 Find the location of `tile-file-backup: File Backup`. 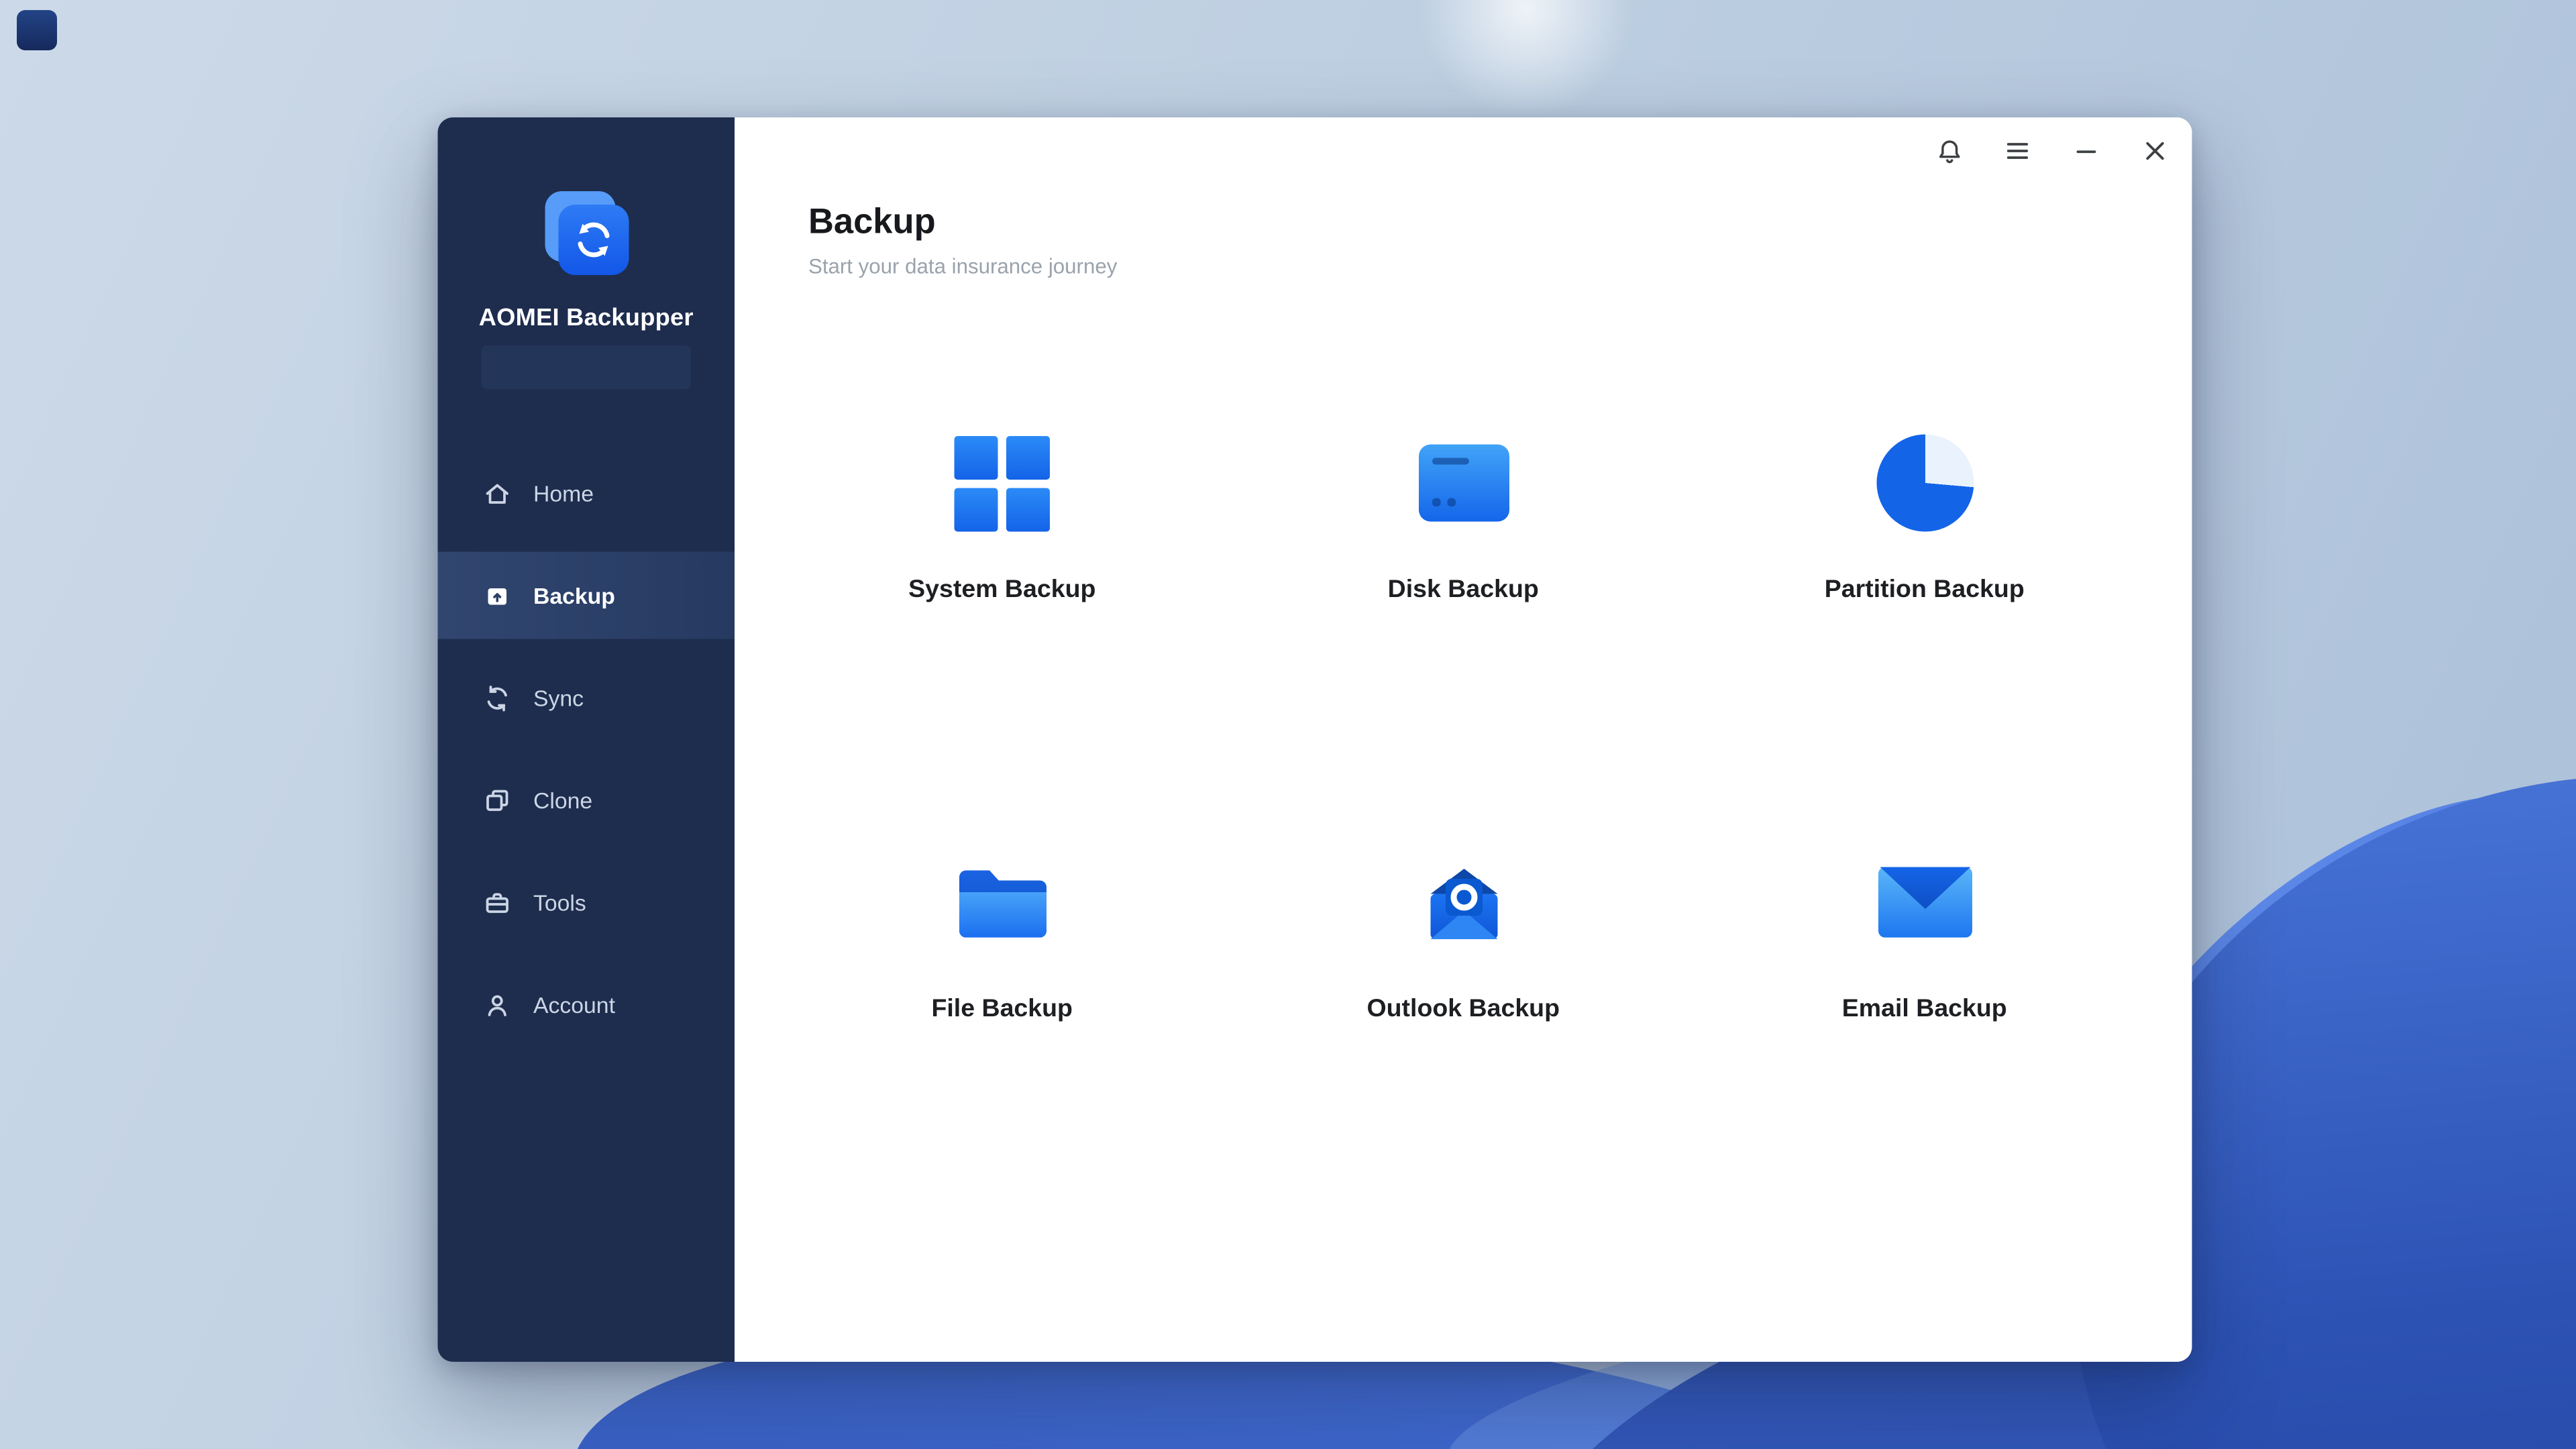

tile-file-backup: File Backup is located at coordinates (1002, 939).